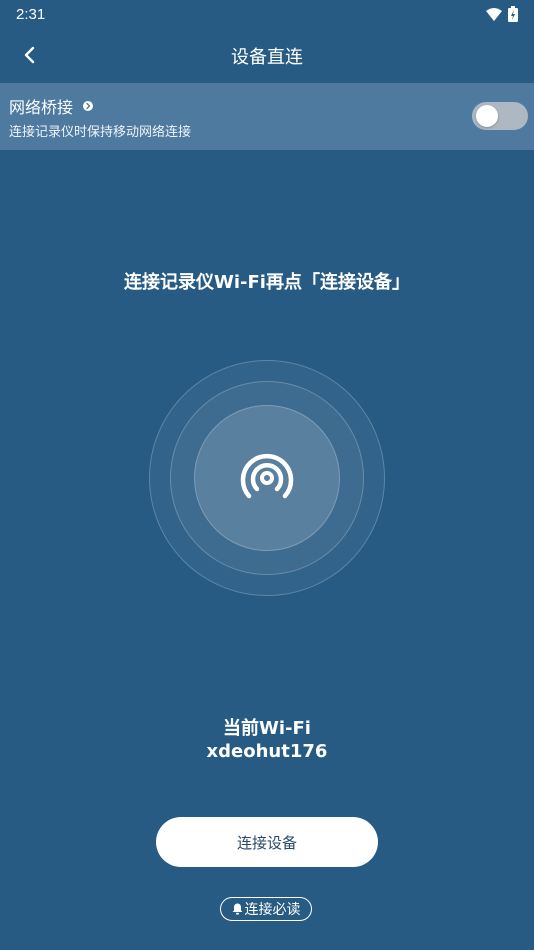  Describe the element at coordinates (267, 14) in the screenshot. I see `status-bar: 2:31` at that location.